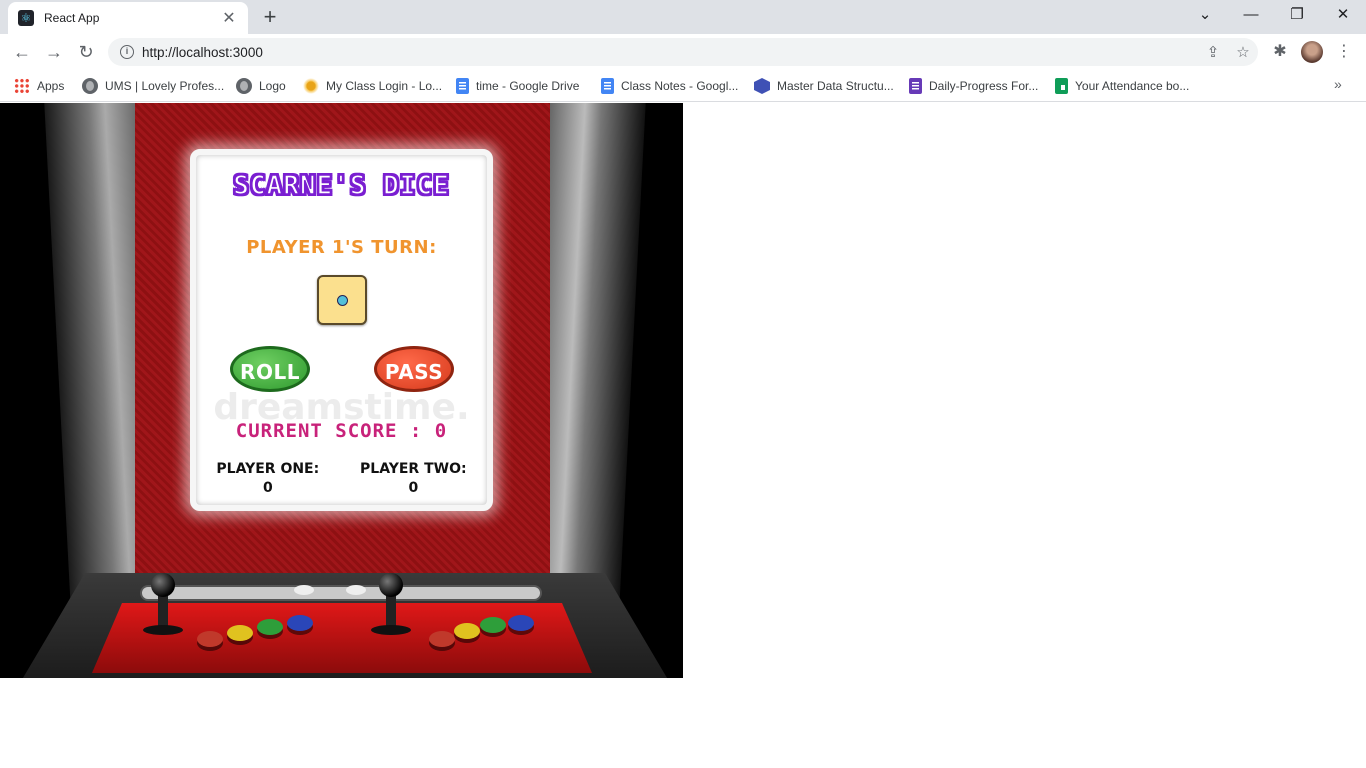 The height and width of the screenshot is (768, 1366). I want to click on apps-grid-icon, so click(22, 86).